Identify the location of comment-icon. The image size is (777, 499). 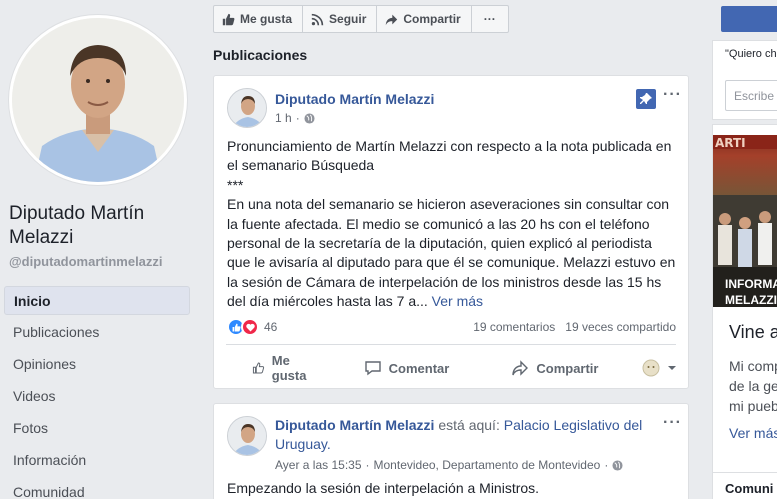
(372, 368).